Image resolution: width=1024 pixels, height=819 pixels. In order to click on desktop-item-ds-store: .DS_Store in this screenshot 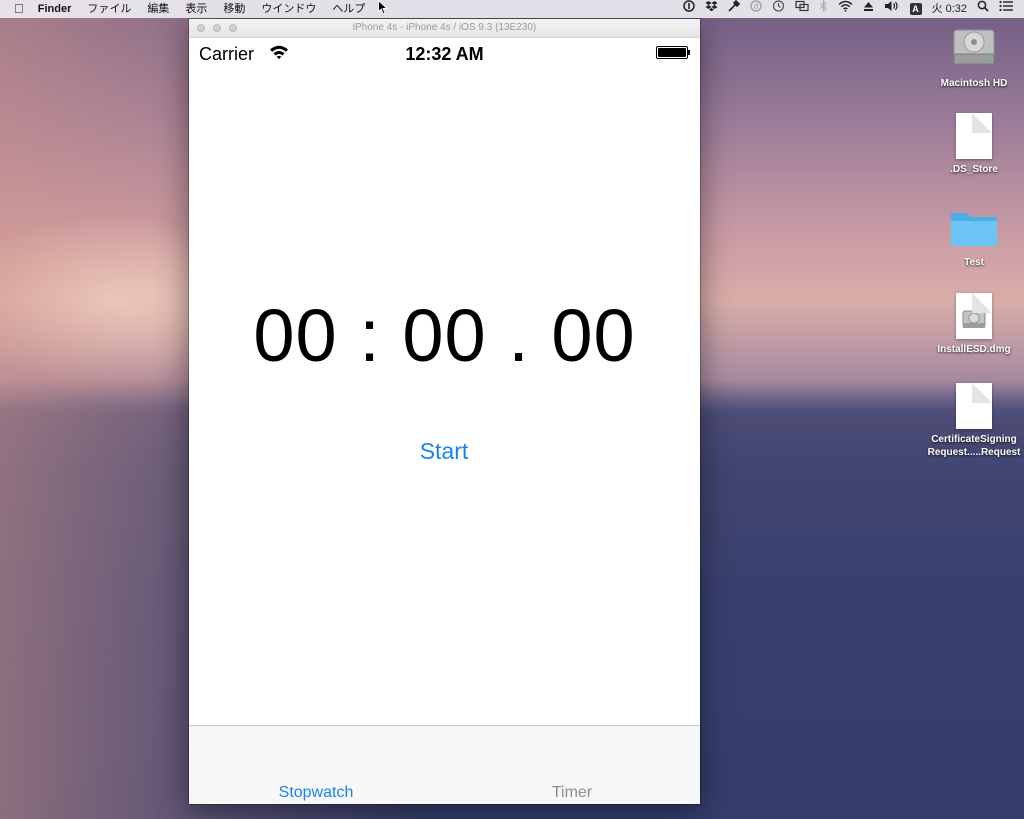, I will do `click(974, 144)`.